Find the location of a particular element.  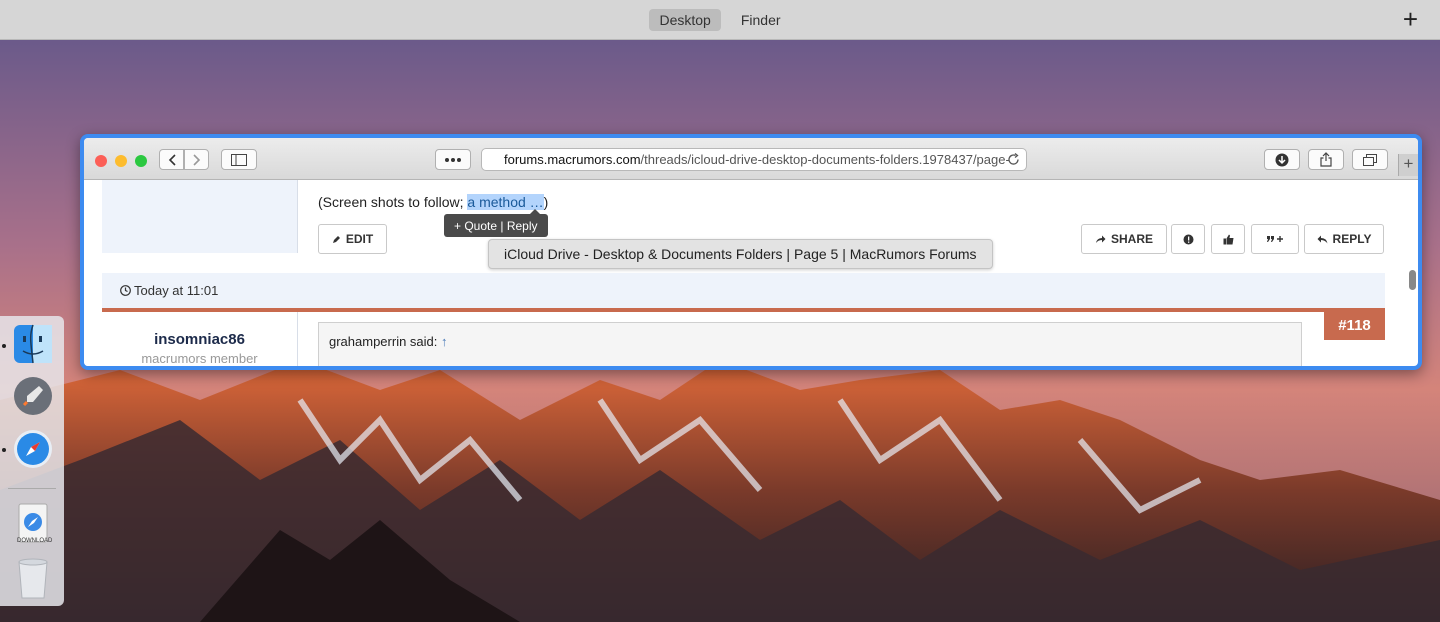

username: insomniac86 is located at coordinates (199, 339).